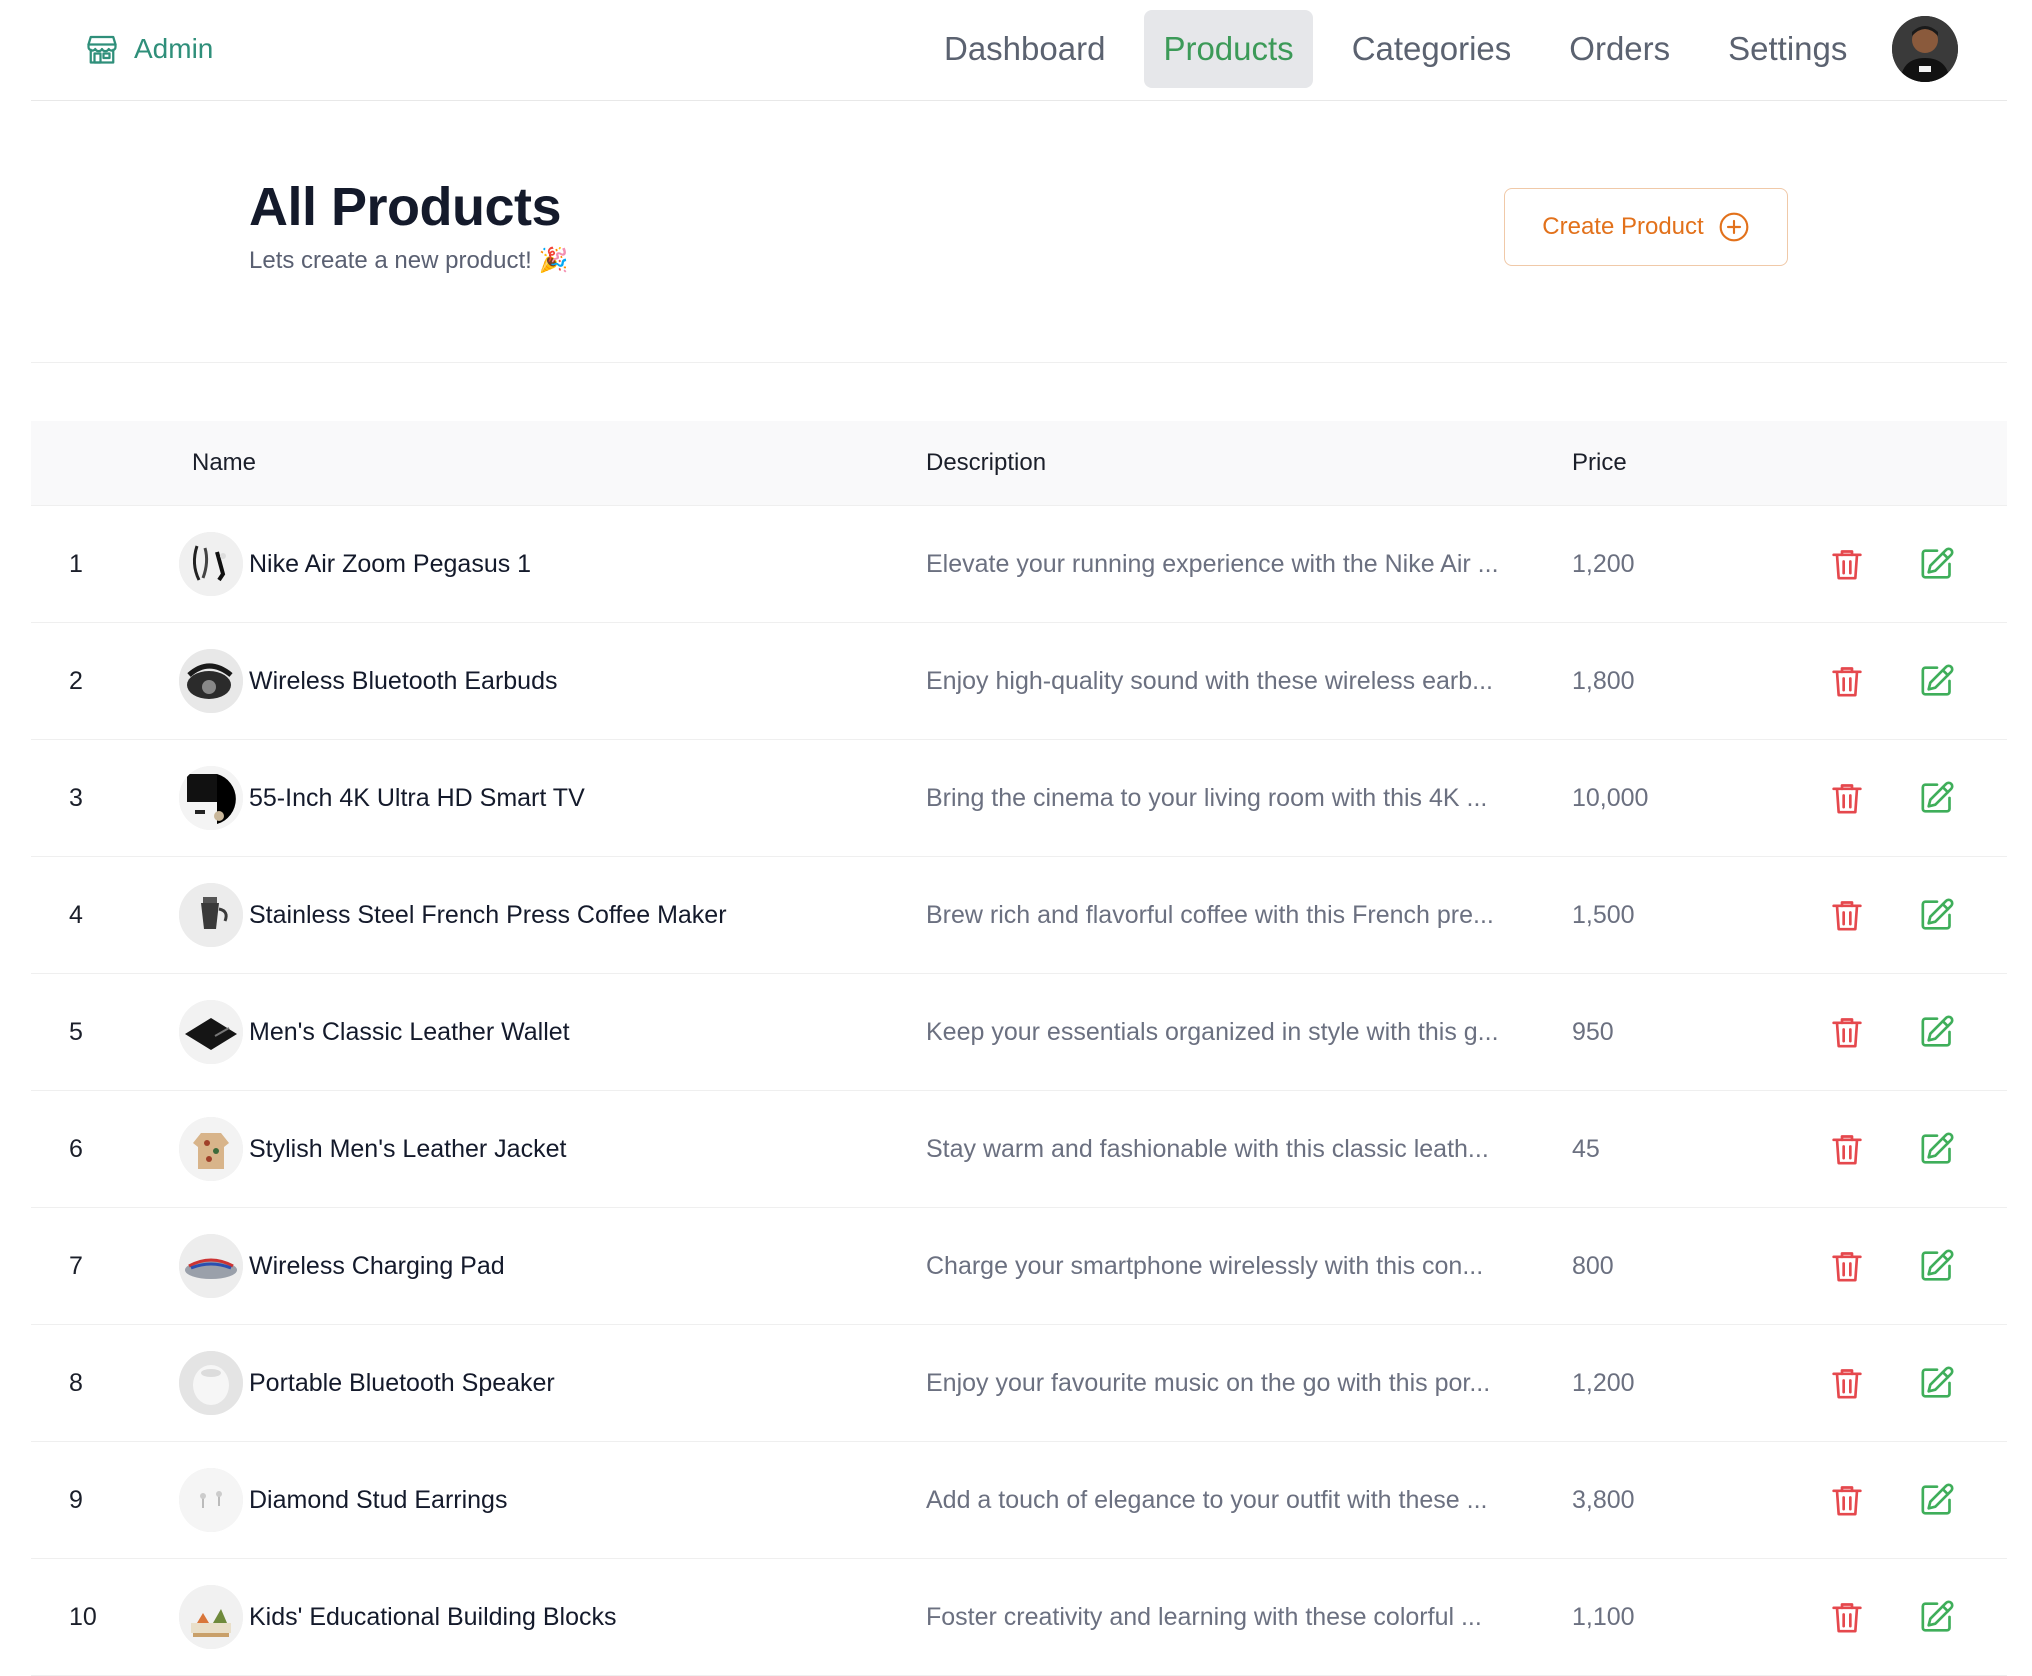 The width and height of the screenshot is (2032, 1676). What do you see at coordinates (1603, 680) in the screenshot?
I see `product-price: 1,800` at bounding box center [1603, 680].